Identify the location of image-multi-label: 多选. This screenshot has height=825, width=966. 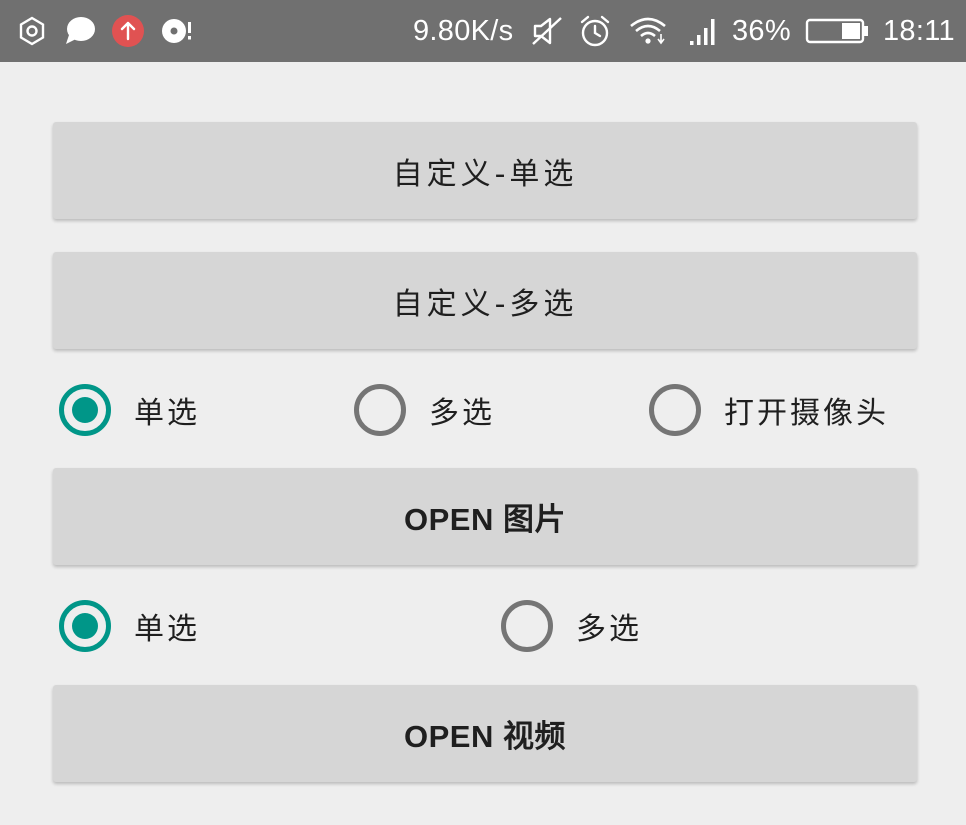
(462, 413).